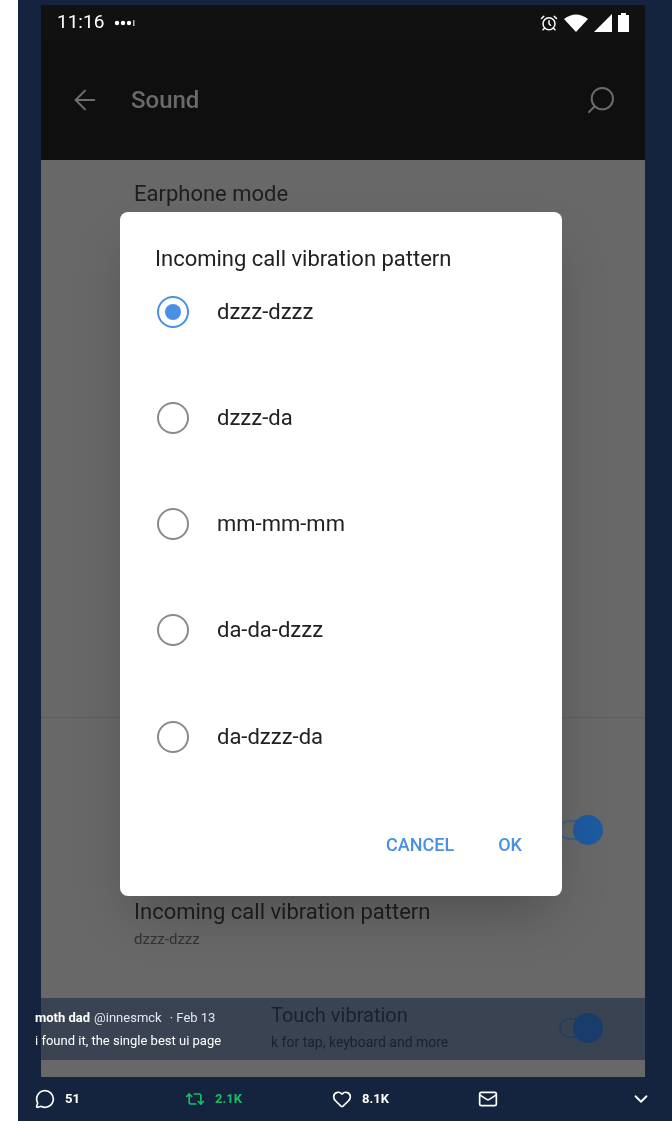 The height and width of the screenshot is (1121, 672). I want to click on alarm-icon, so click(549, 22).